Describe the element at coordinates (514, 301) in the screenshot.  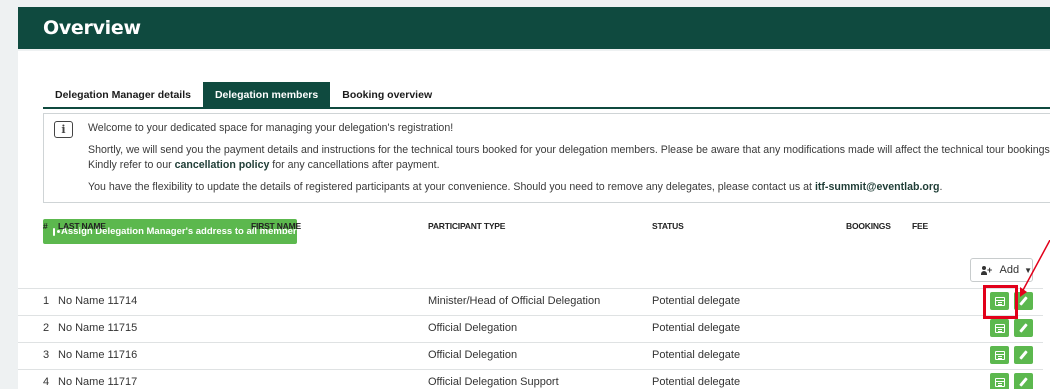
I see `row-participant-type: Minister/Head of Official Delegation` at that location.